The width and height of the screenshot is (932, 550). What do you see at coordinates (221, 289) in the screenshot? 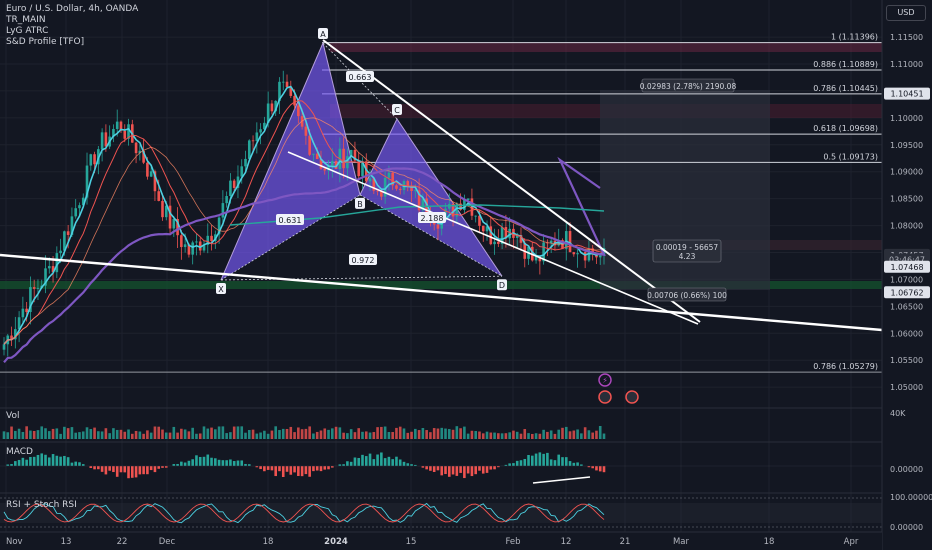
I see `pattern-point-label: X` at bounding box center [221, 289].